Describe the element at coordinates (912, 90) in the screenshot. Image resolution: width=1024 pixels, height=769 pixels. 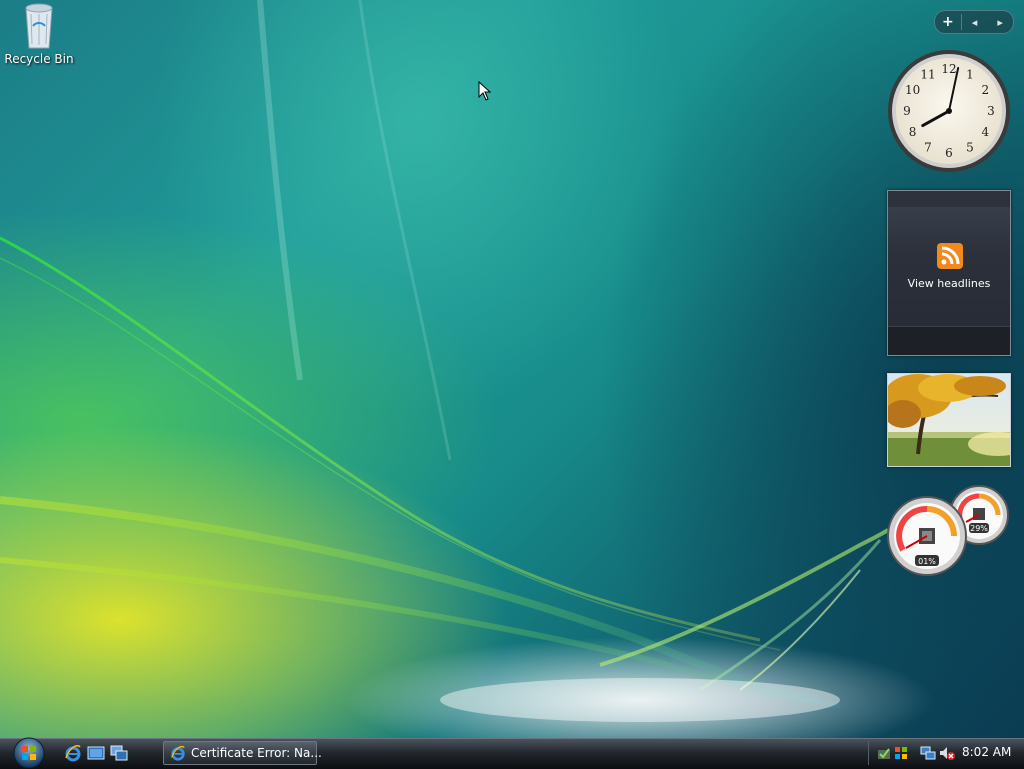
I see `clock-numeral: 10` at that location.